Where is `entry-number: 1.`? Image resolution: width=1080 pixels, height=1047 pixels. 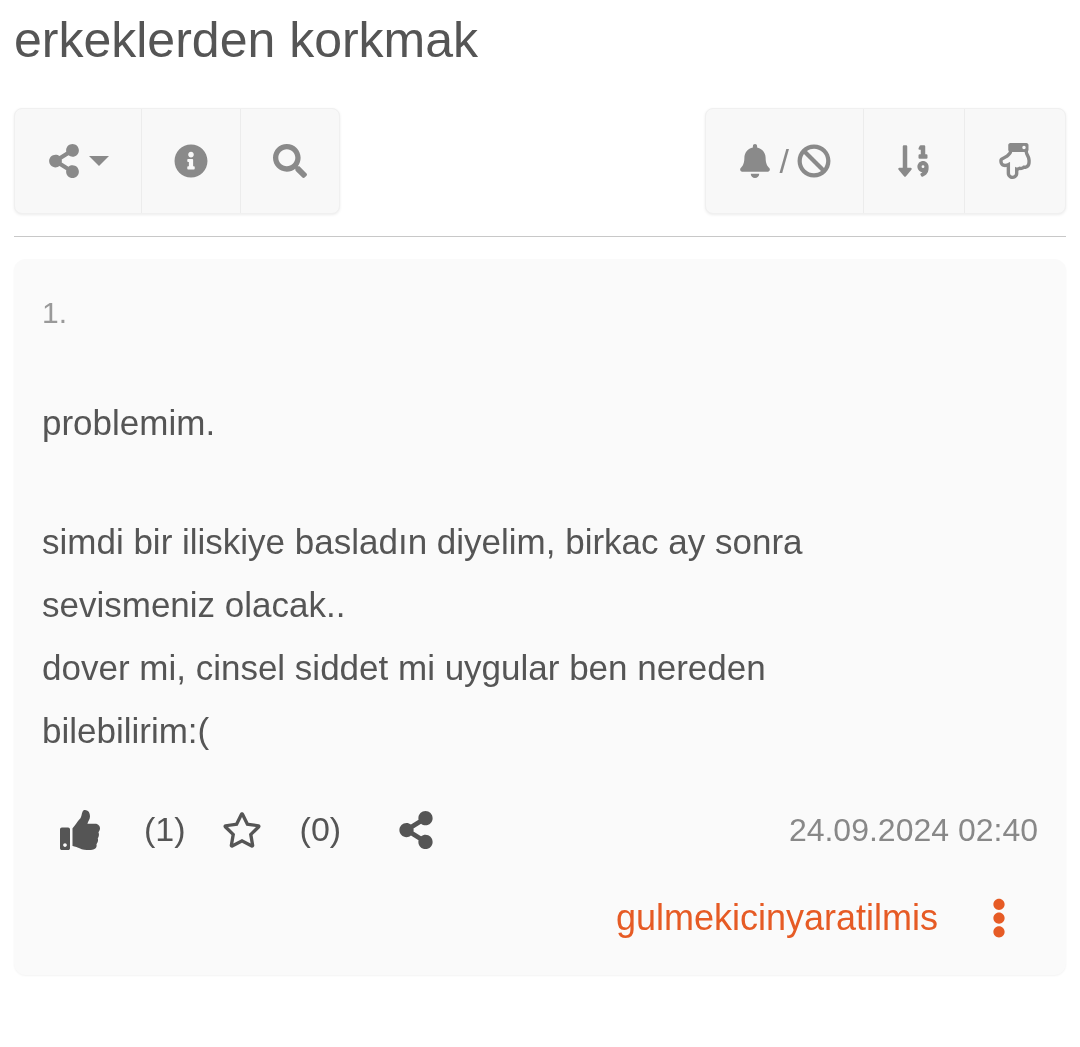 entry-number: 1. is located at coordinates (55, 313).